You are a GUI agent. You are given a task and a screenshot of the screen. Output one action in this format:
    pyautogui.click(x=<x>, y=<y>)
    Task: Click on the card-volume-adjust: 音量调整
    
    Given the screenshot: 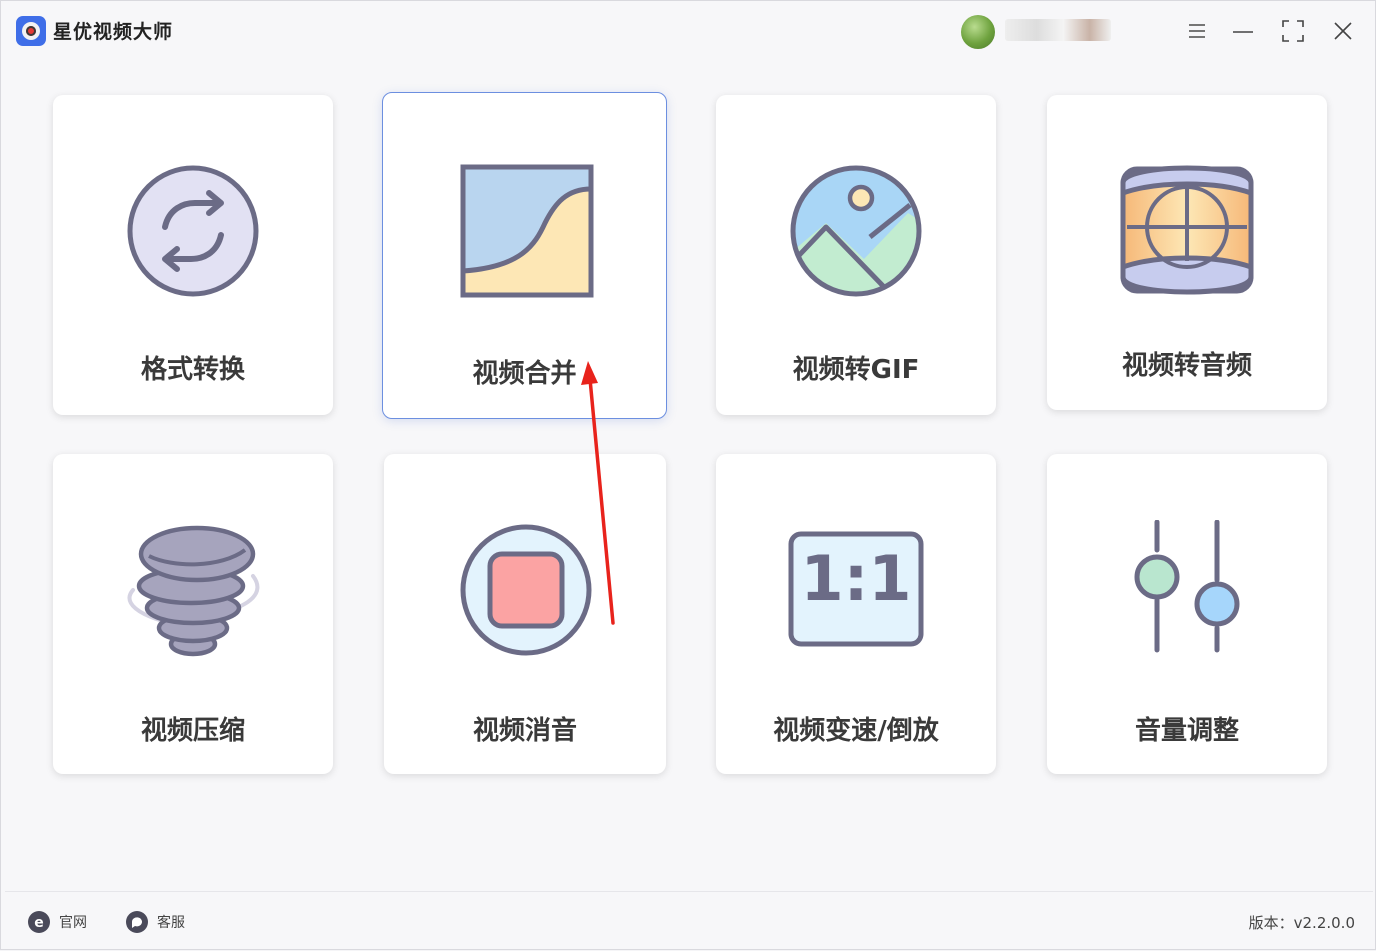 What is the action you would take?
    pyautogui.click(x=1187, y=614)
    